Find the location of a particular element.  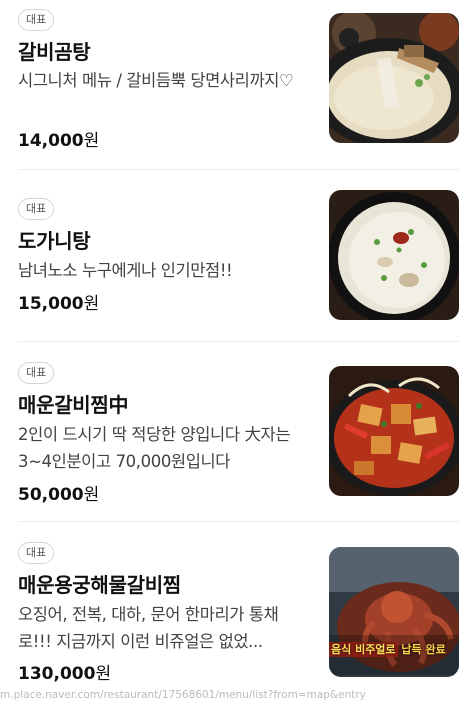

menu-name: 매운갈비찜中 is located at coordinates (73, 405).